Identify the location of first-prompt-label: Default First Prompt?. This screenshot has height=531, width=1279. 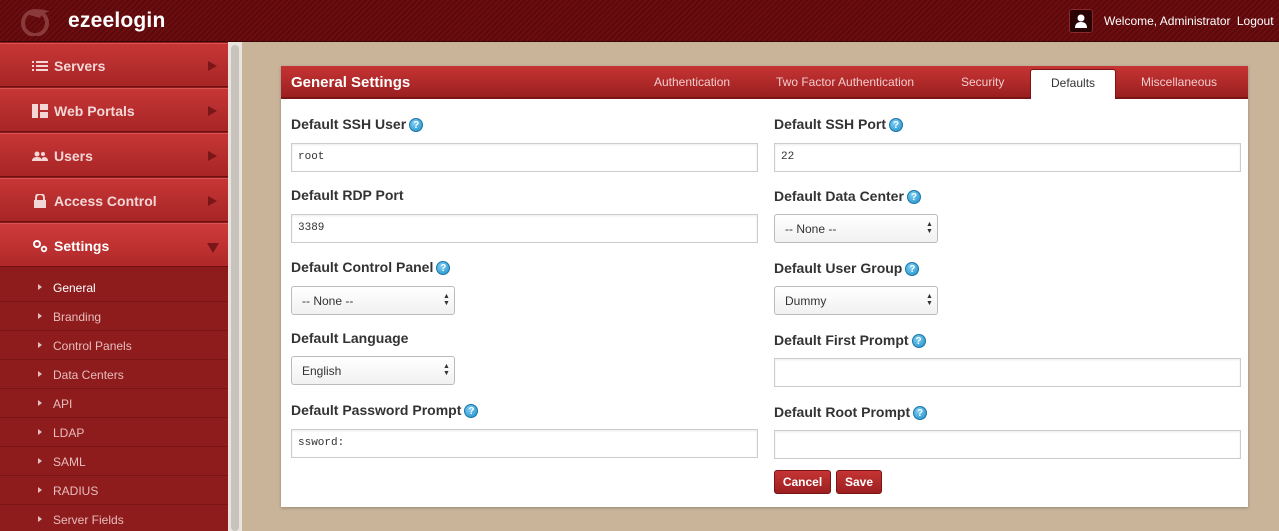
(850, 340).